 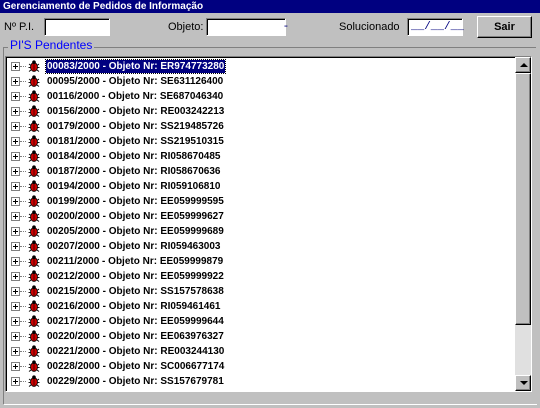 I want to click on tree-item-label: 00083/2000 - Objeto Nr: ER974773280, so click(x=135, y=66).